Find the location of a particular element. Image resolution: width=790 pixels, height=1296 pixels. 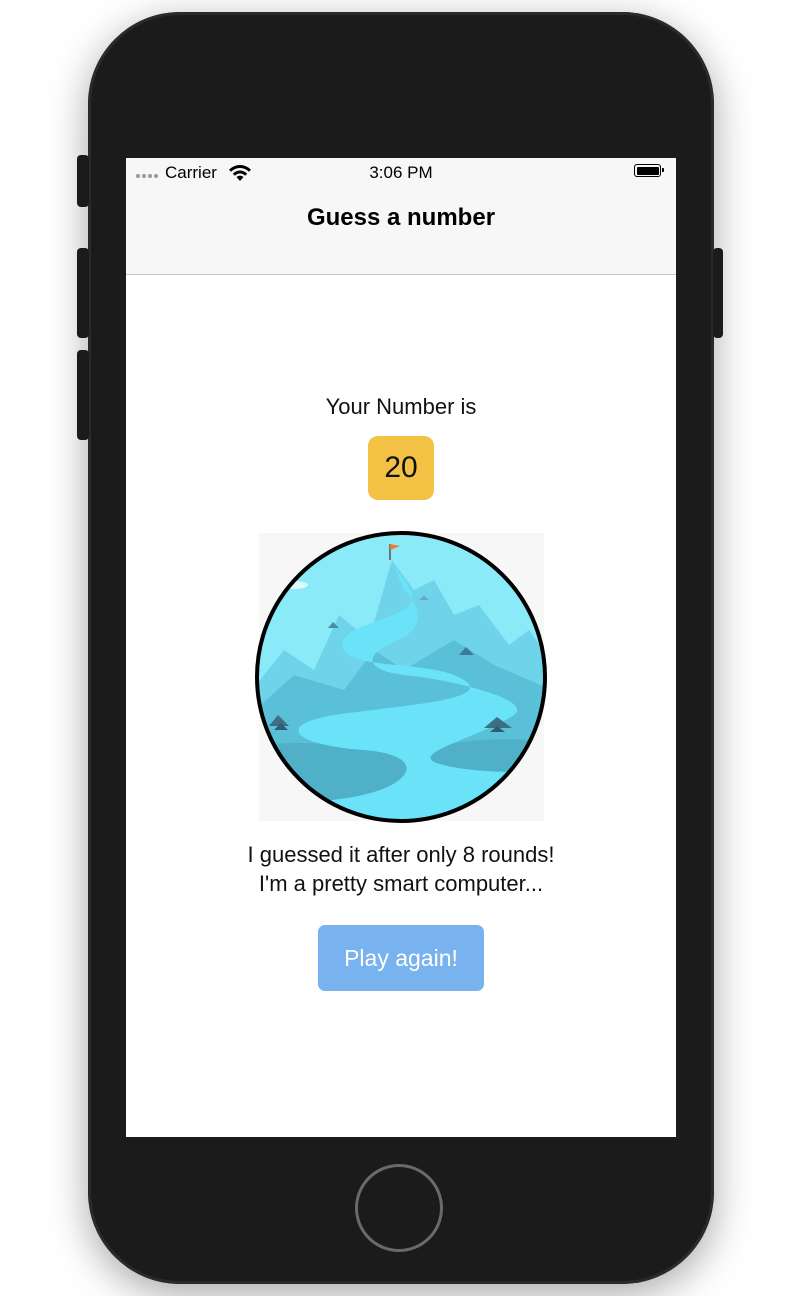

status-bar: Carrier 3:06 PM is located at coordinates (401, 173).